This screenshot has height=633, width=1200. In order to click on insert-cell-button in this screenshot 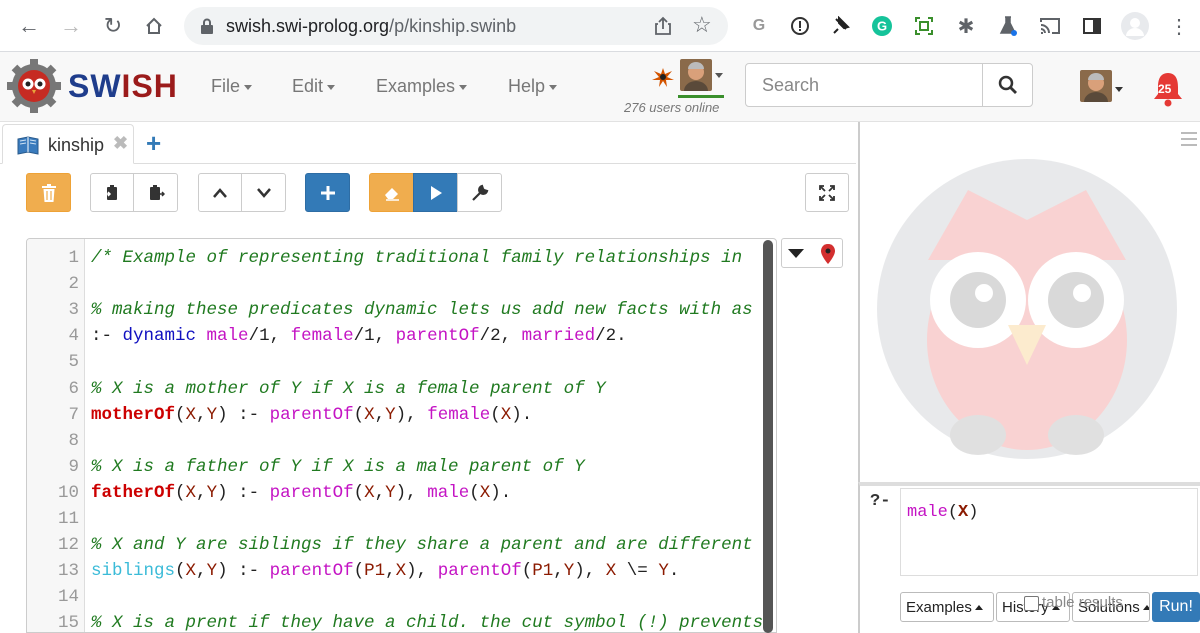, I will do `click(327, 192)`.